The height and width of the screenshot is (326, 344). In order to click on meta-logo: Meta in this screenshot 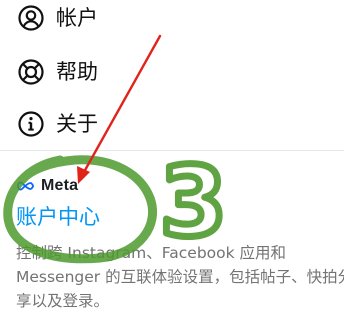, I will do `click(47, 186)`.